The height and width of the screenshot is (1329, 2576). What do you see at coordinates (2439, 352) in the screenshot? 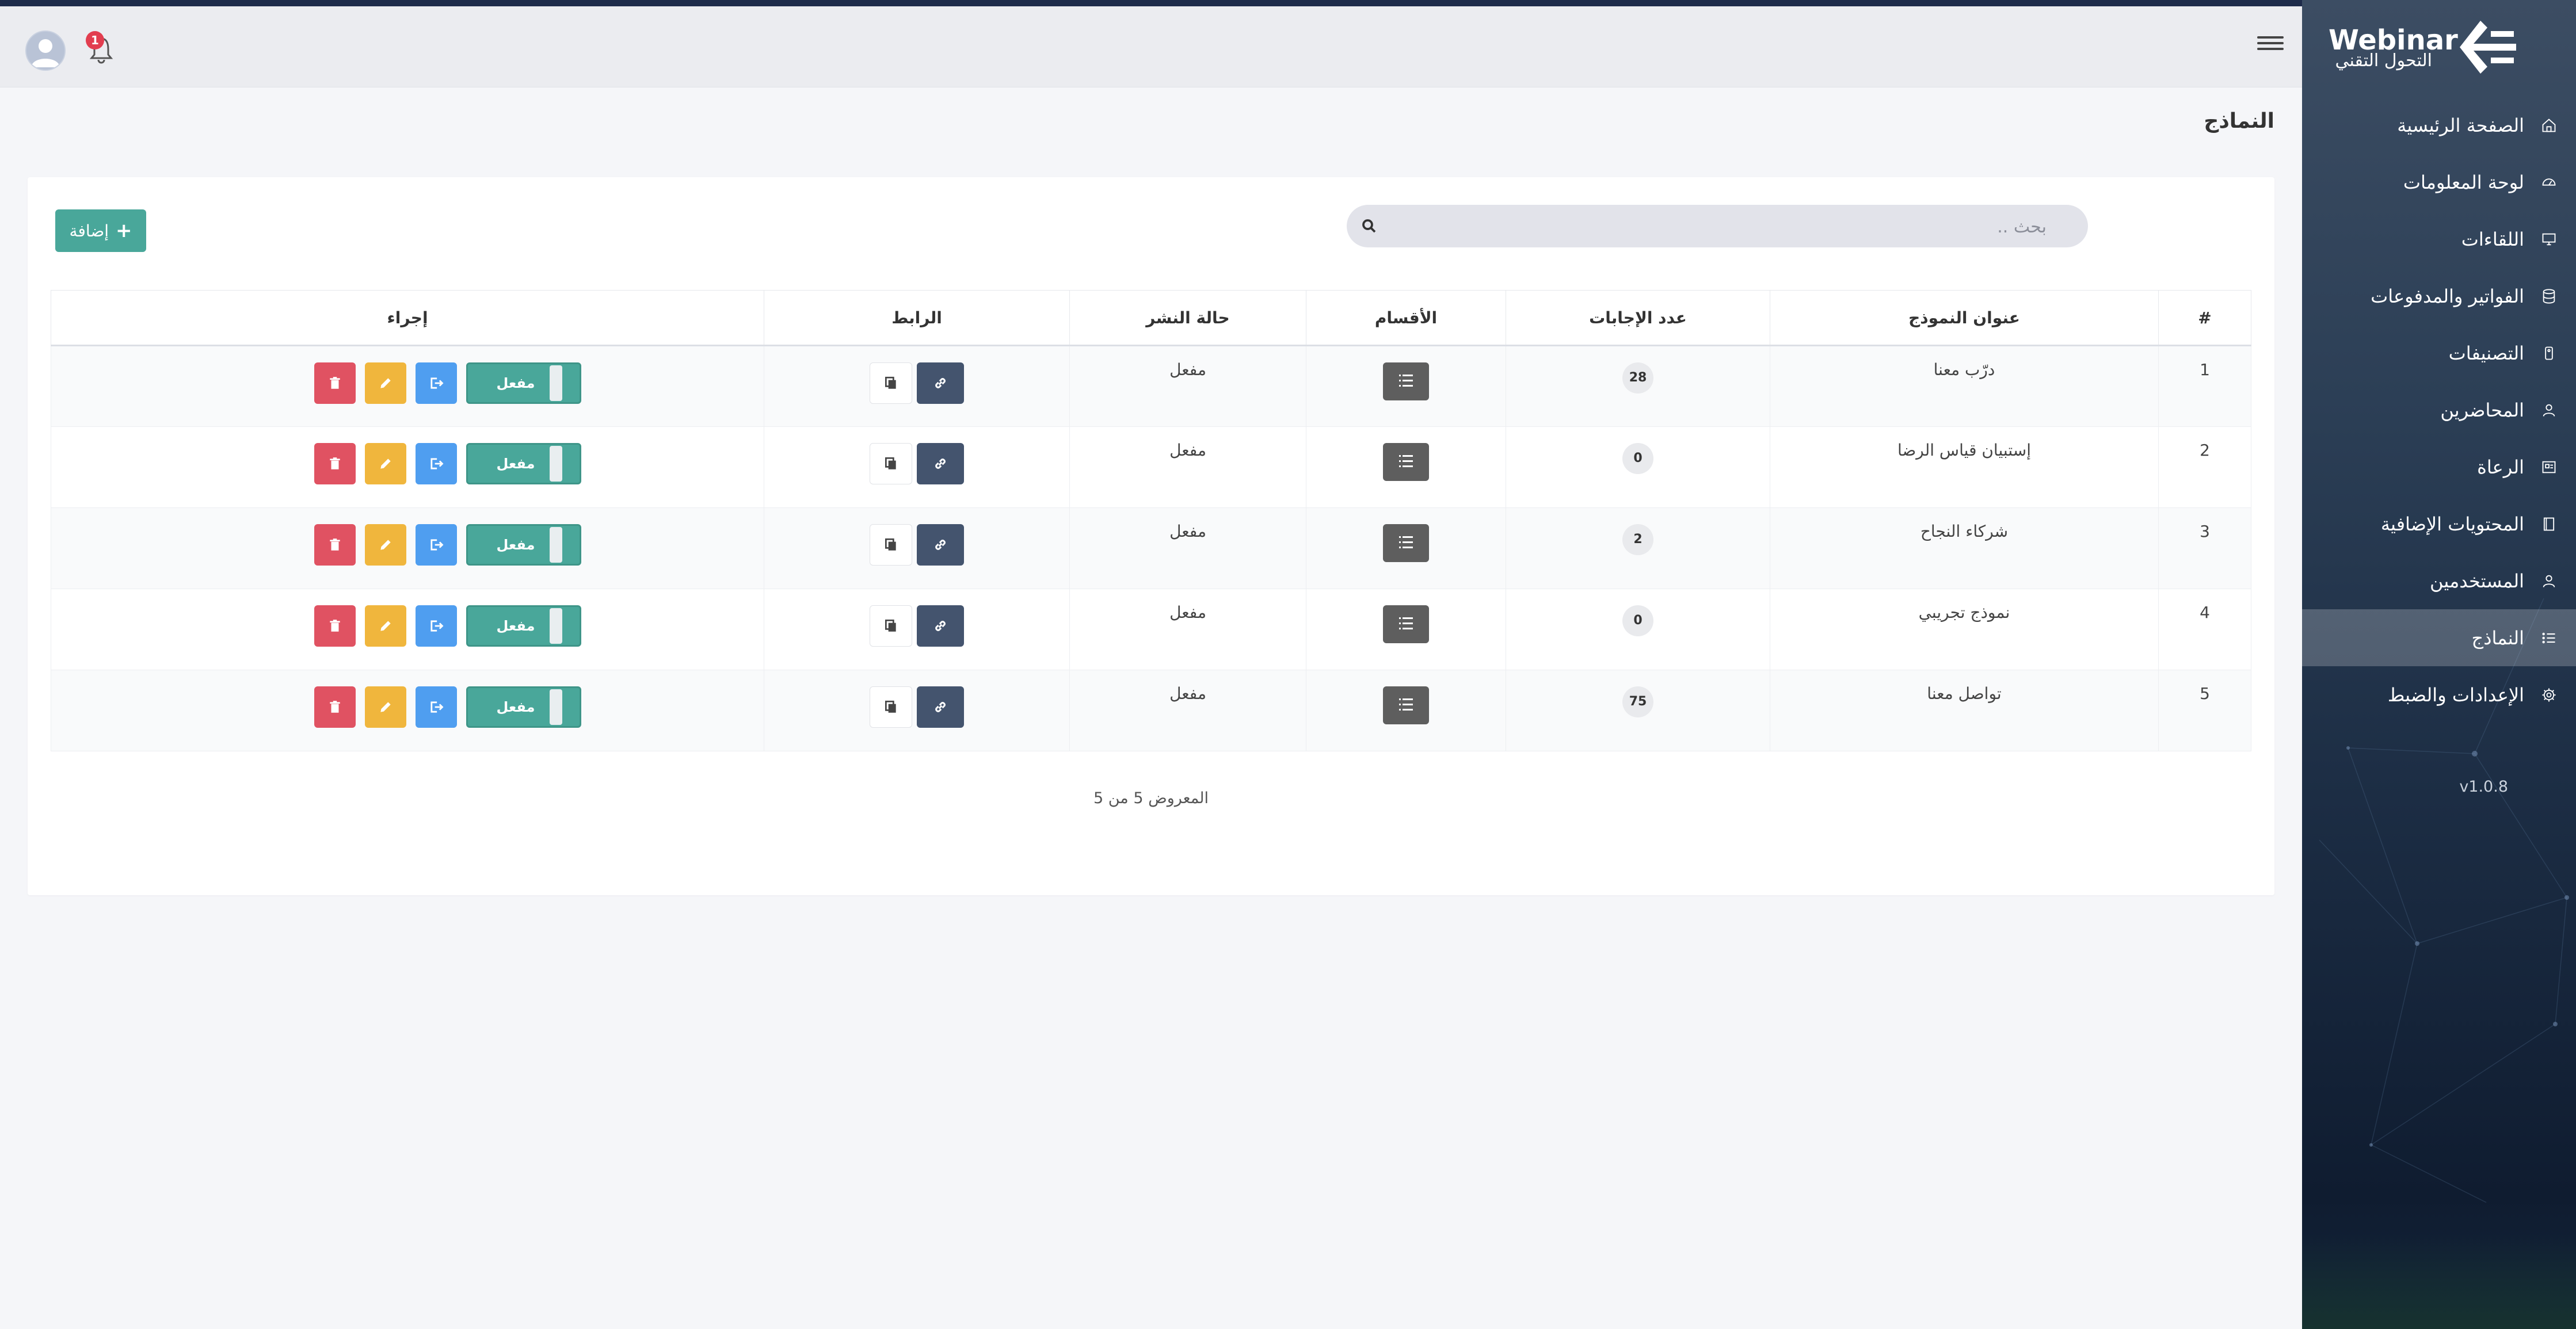
I see `sidebar-item-categories: التصنيفات` at bounding box center [2439, 352].